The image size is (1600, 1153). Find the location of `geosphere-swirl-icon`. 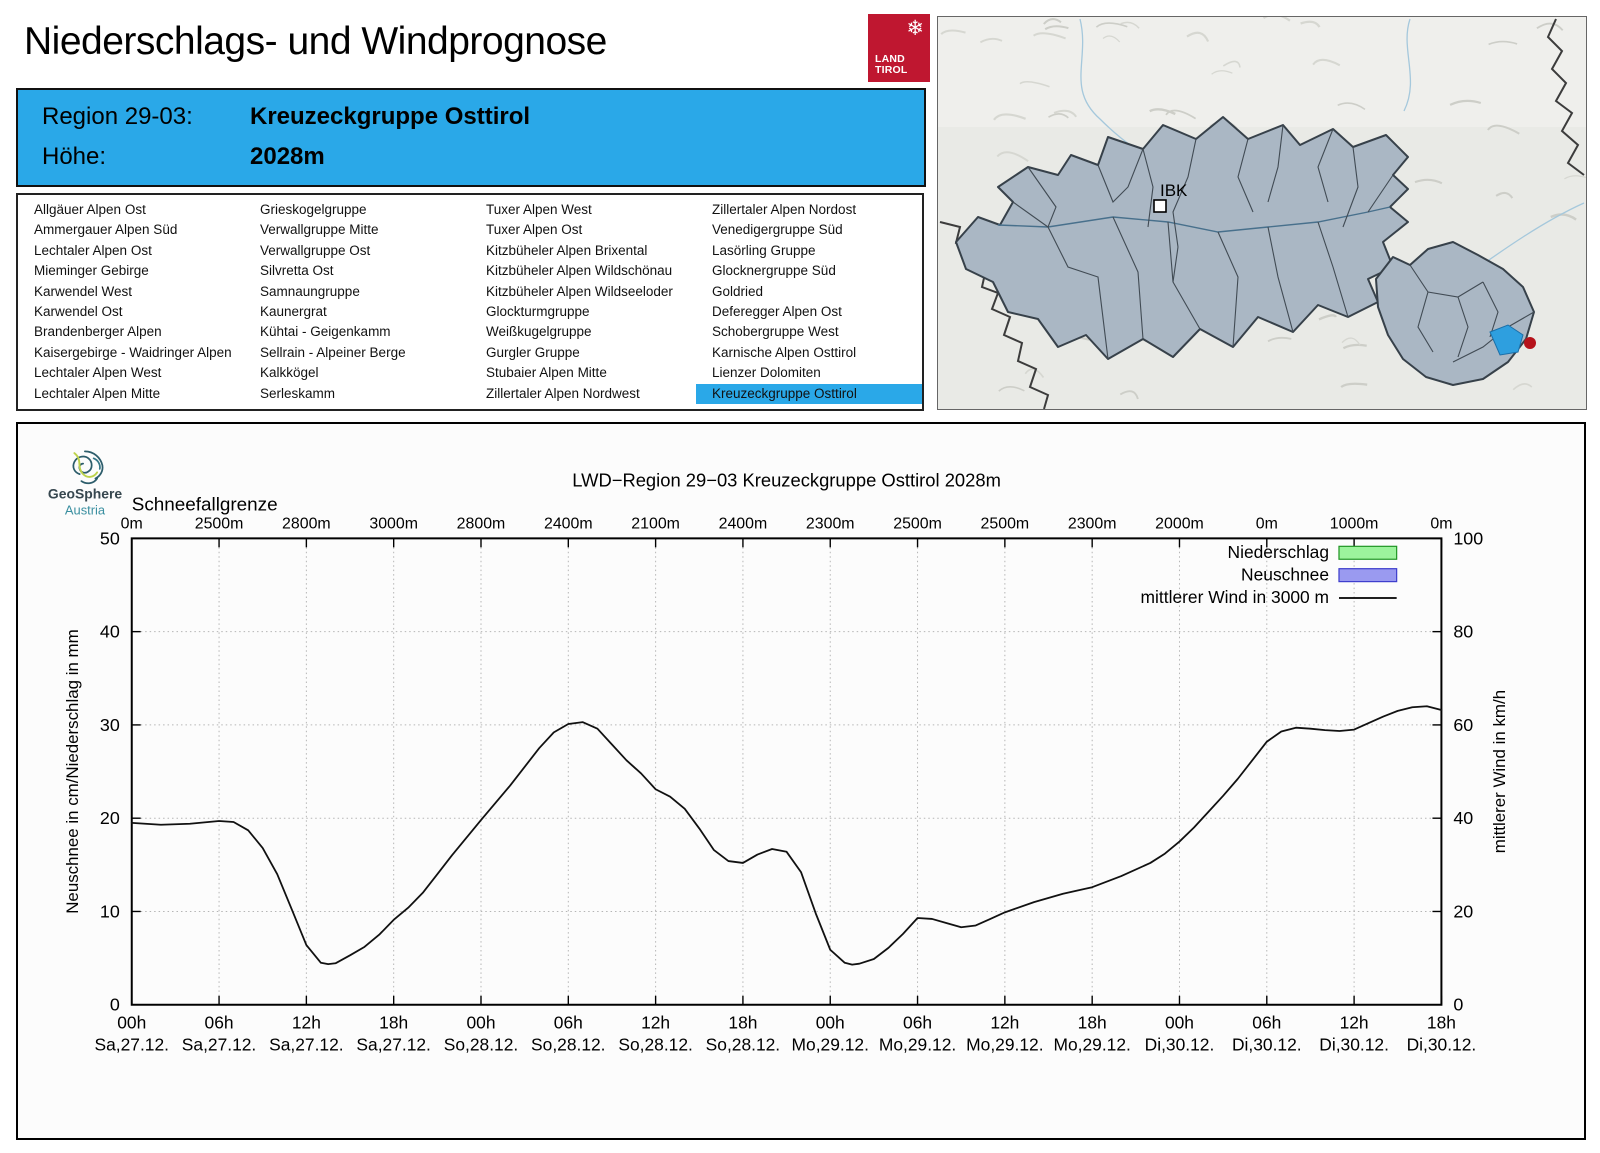

geosphere-swirl-icon is located at coordinates (88, 467).